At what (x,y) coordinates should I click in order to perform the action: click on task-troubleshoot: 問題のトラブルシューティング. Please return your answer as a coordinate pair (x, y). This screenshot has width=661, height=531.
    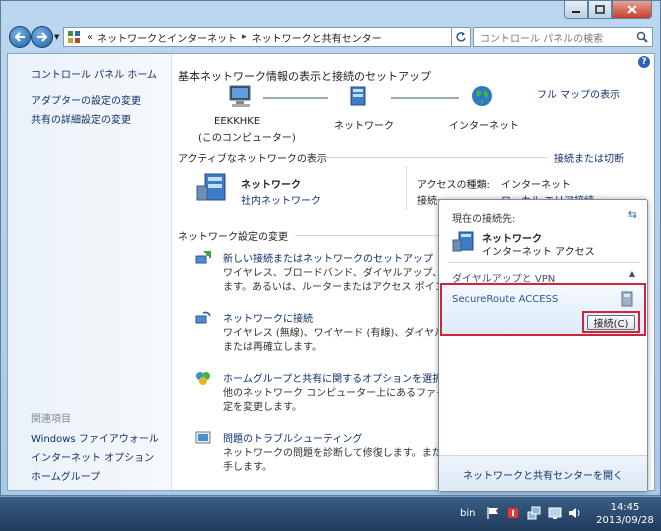
    Looking at the image, I should click on (292, 437).